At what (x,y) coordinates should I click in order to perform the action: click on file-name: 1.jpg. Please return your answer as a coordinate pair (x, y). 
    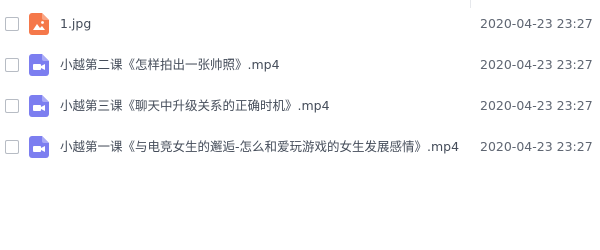
    Looking at the image, I should click on (75, 24).